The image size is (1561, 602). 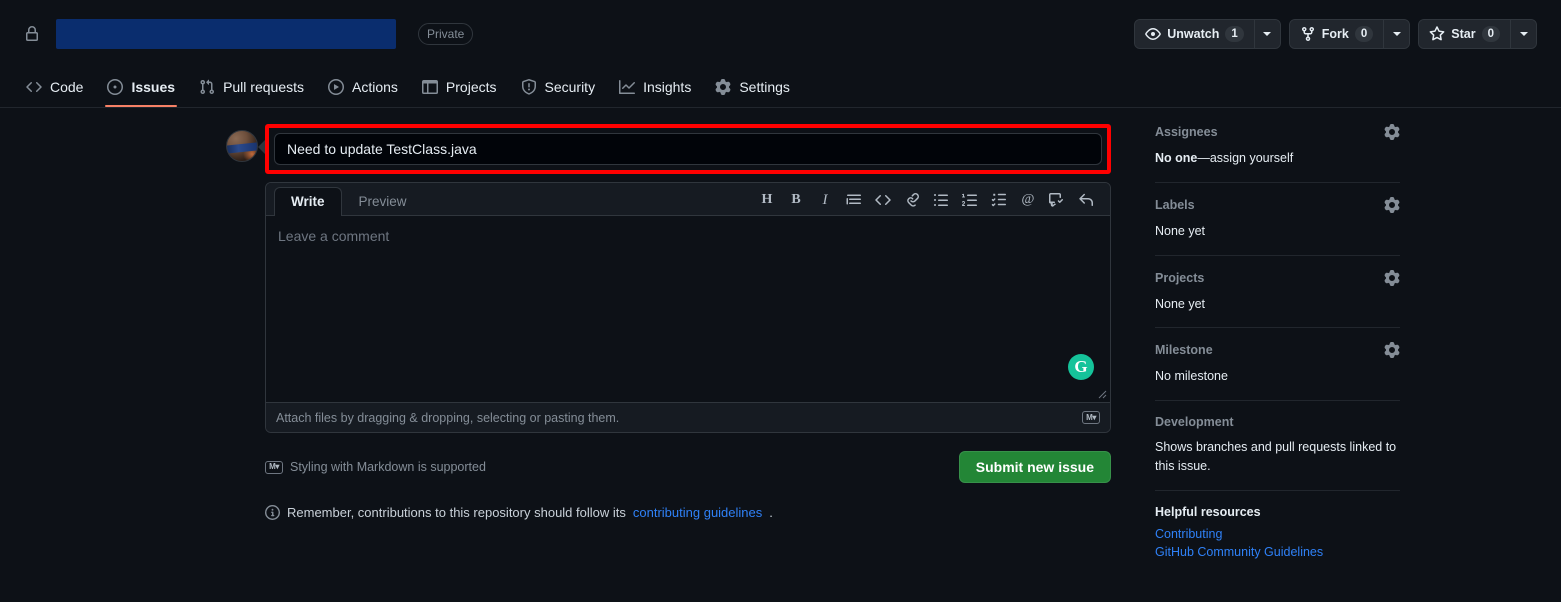 What do you see at coordinates (1180, 303) in the screenshot?
I see `projects-value: None yet` at bounding box center [1180, 303].